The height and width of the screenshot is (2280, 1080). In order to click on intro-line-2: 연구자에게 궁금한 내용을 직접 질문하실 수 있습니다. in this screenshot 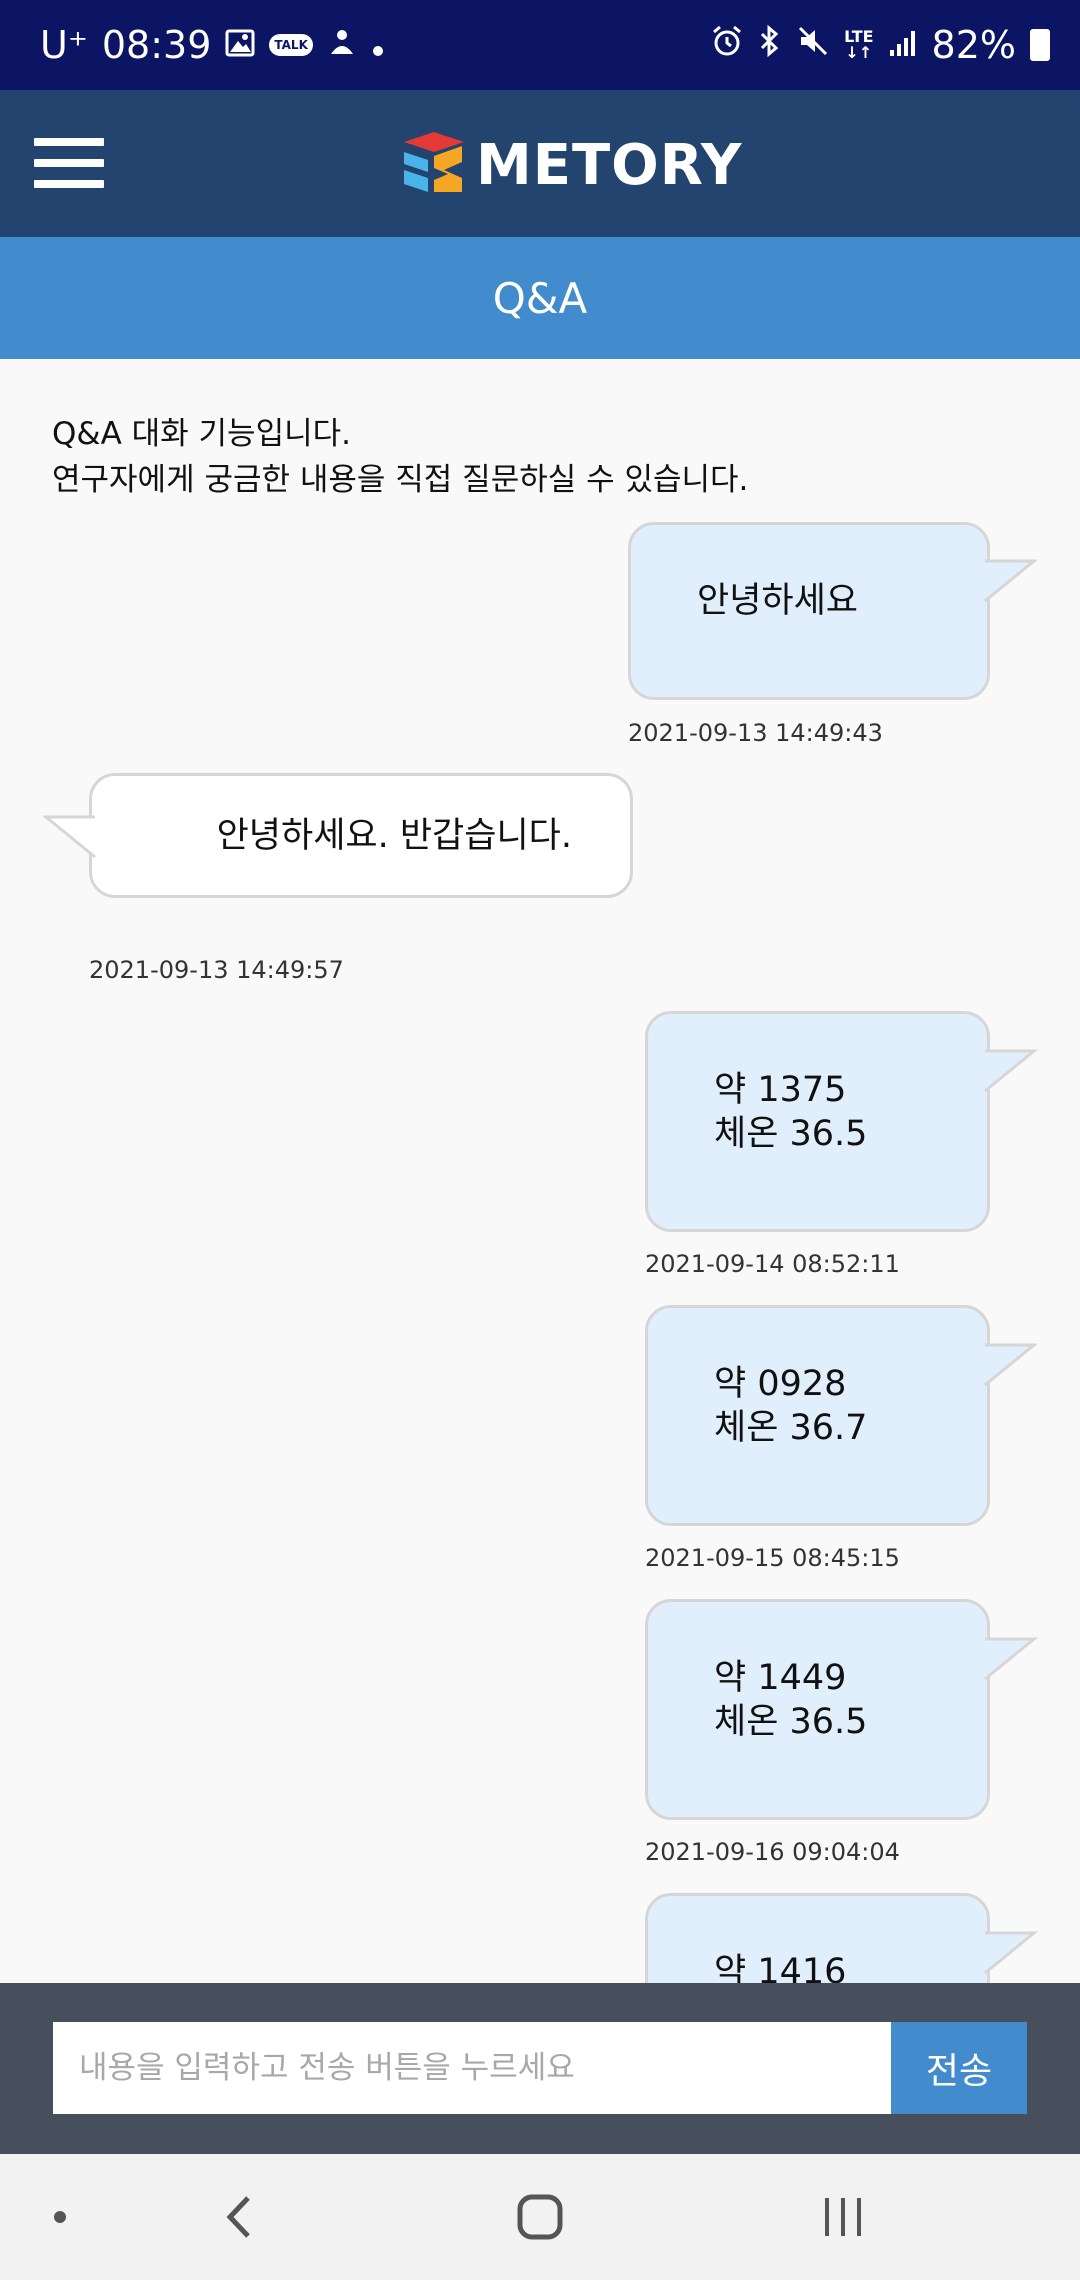, I will do `click(400, 480)`.